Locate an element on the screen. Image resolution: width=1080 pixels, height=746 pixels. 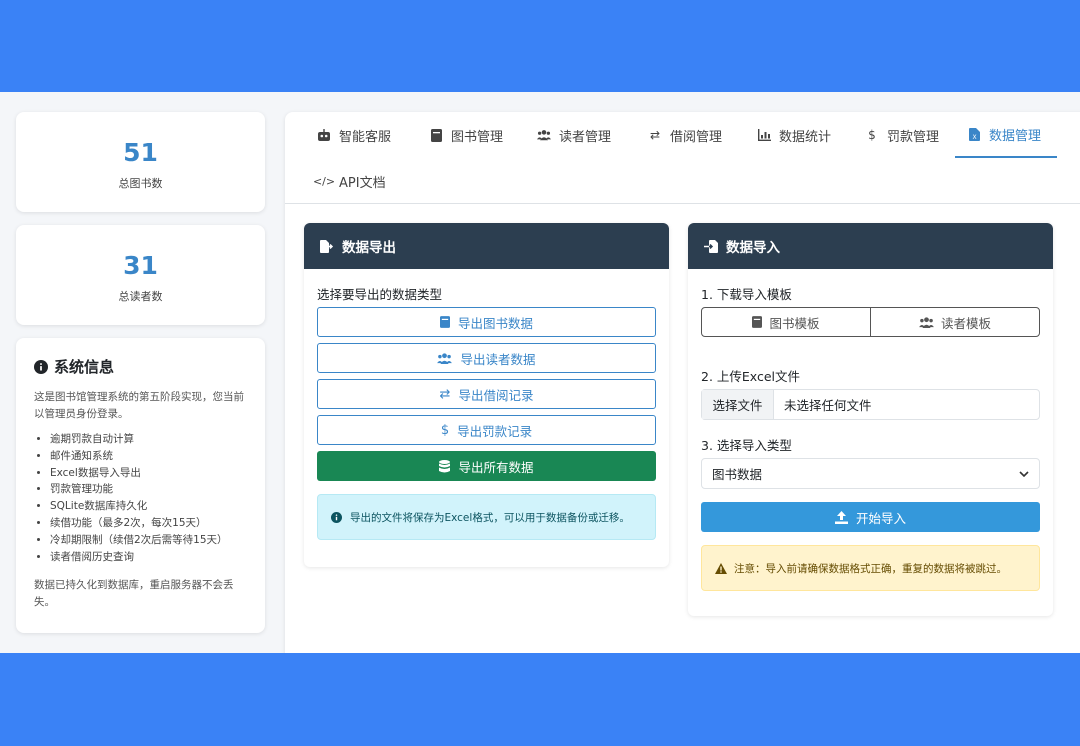
list-item: 读者借阅历史查询 is located at coordinates (148, 557).